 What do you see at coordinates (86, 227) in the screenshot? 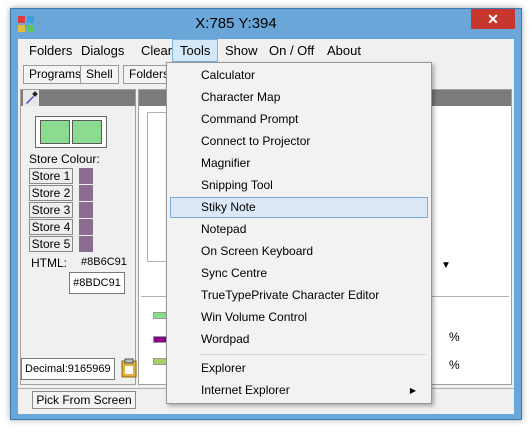
I see `store-4-swatch` at bounding box center [86, 227].